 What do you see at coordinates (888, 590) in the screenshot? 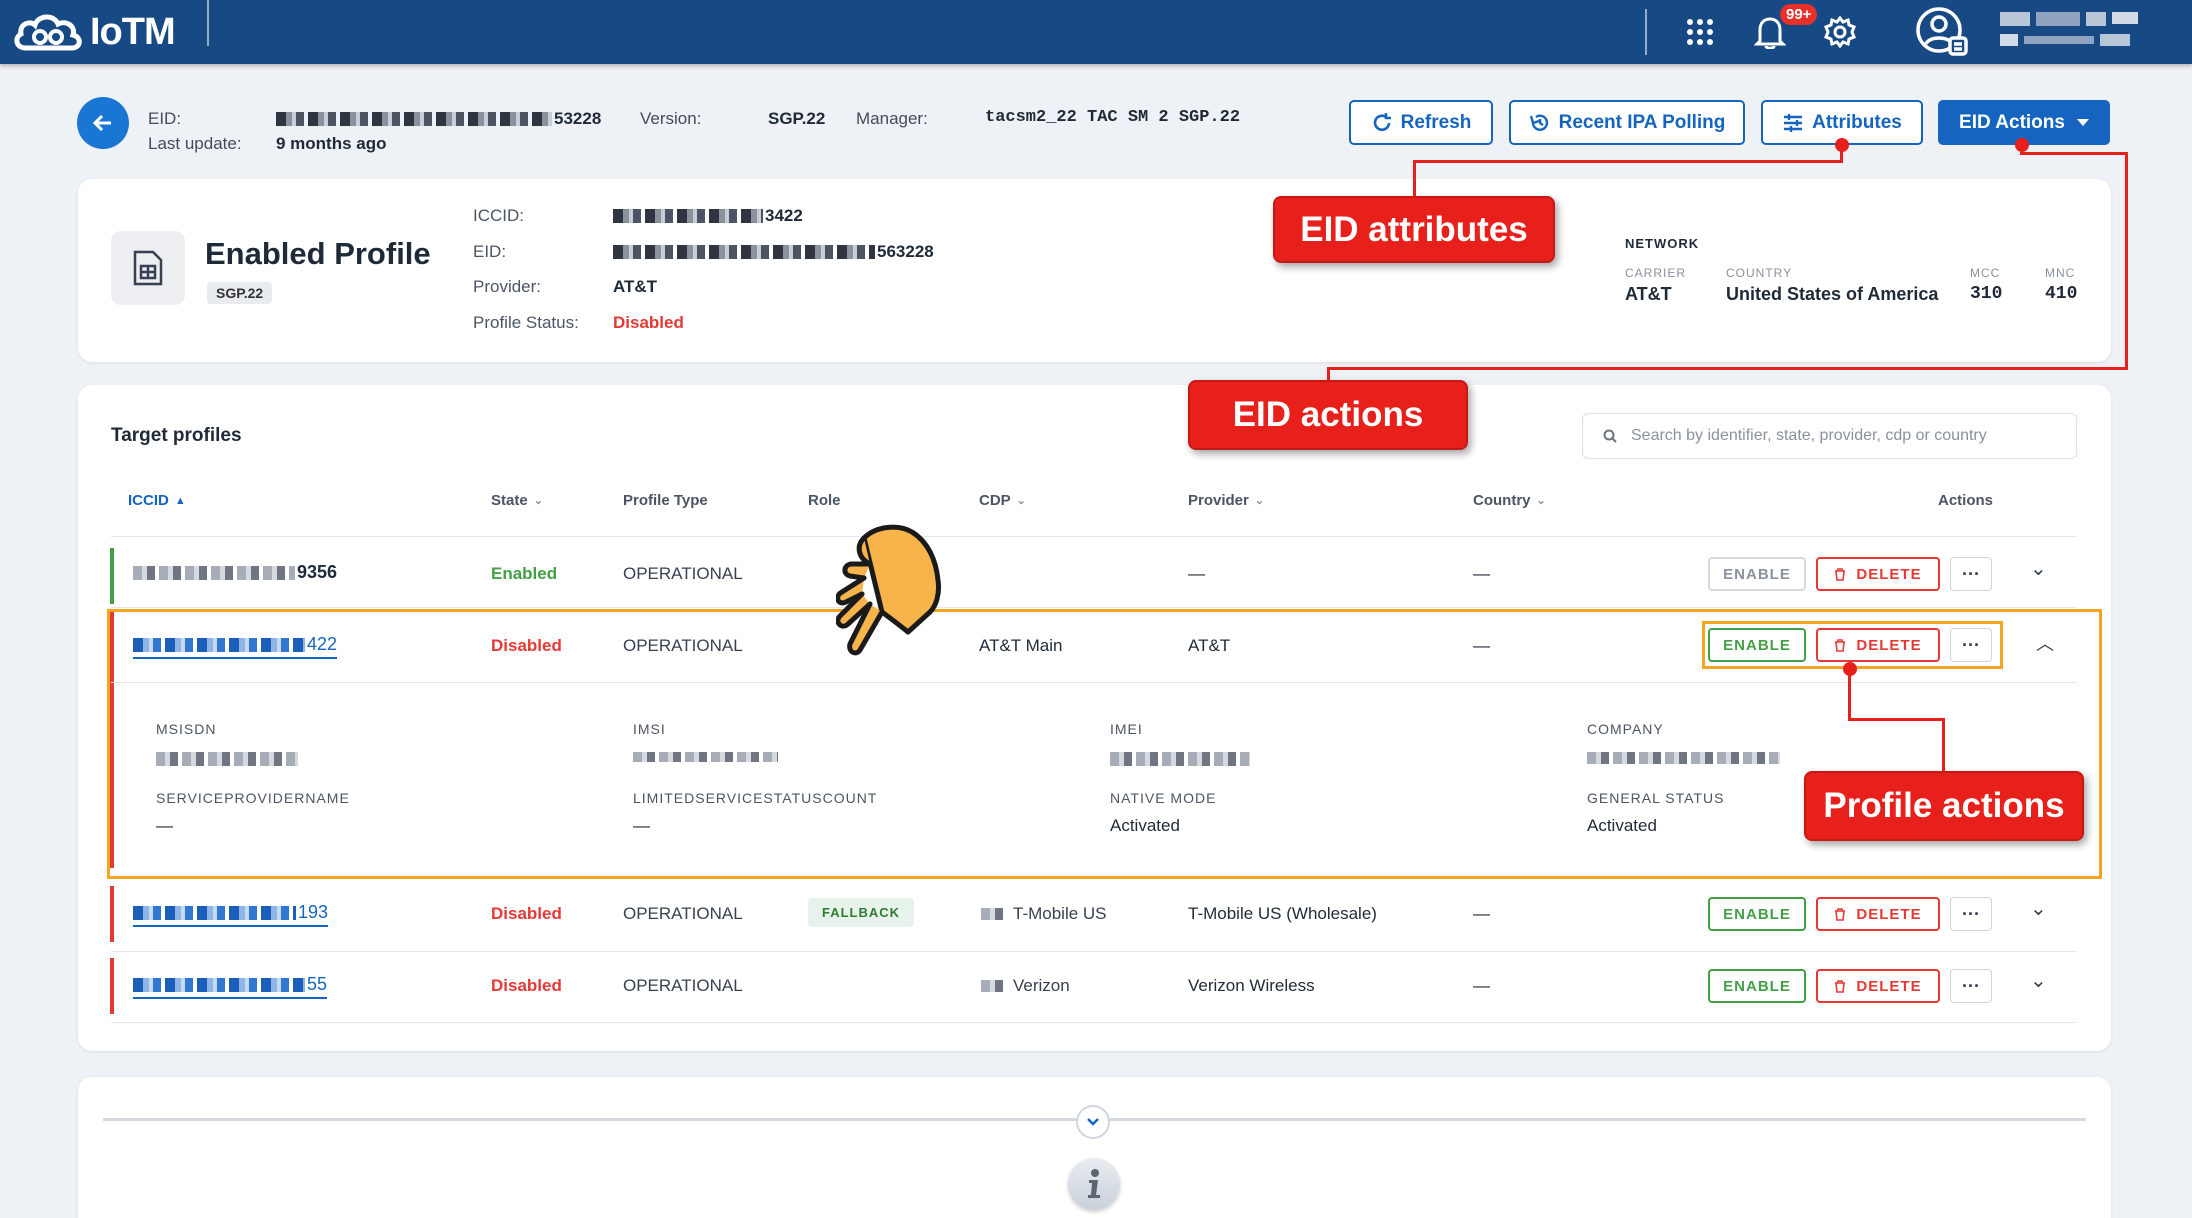
I see `pointing-hand-icon` at bounding box center [888, 590].